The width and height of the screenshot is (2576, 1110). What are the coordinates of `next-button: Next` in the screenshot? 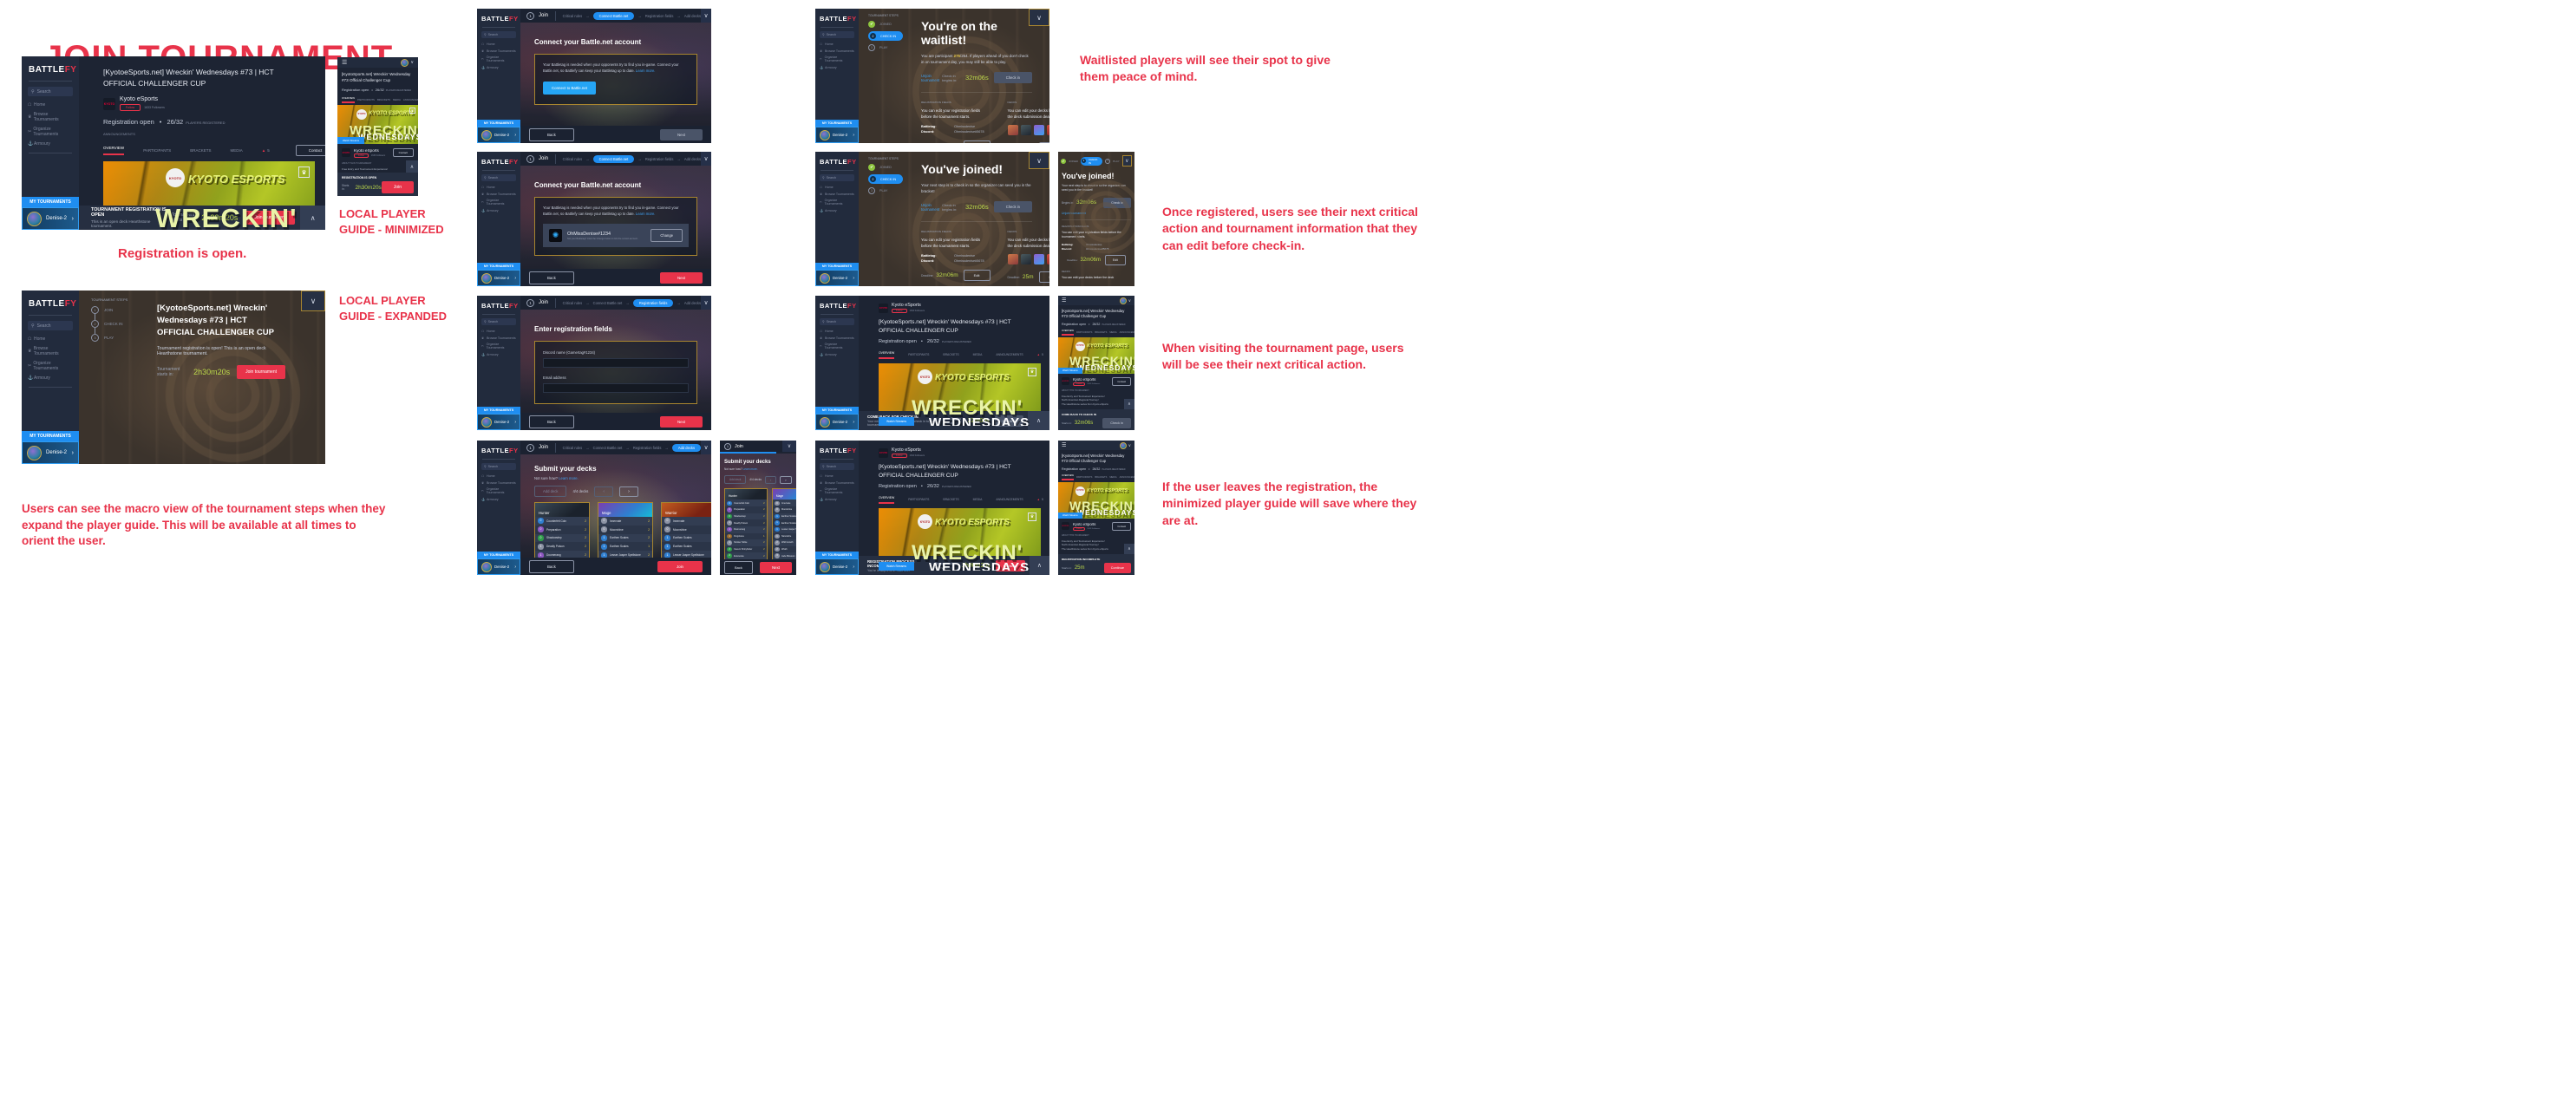 It's located at (775, 567).